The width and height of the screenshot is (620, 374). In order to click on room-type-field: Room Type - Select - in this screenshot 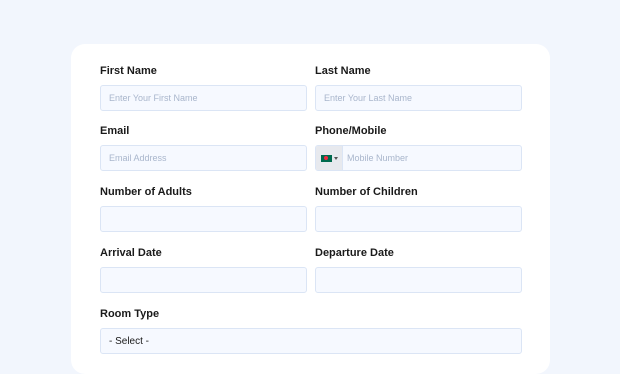, I will do `click(311, 331)`.